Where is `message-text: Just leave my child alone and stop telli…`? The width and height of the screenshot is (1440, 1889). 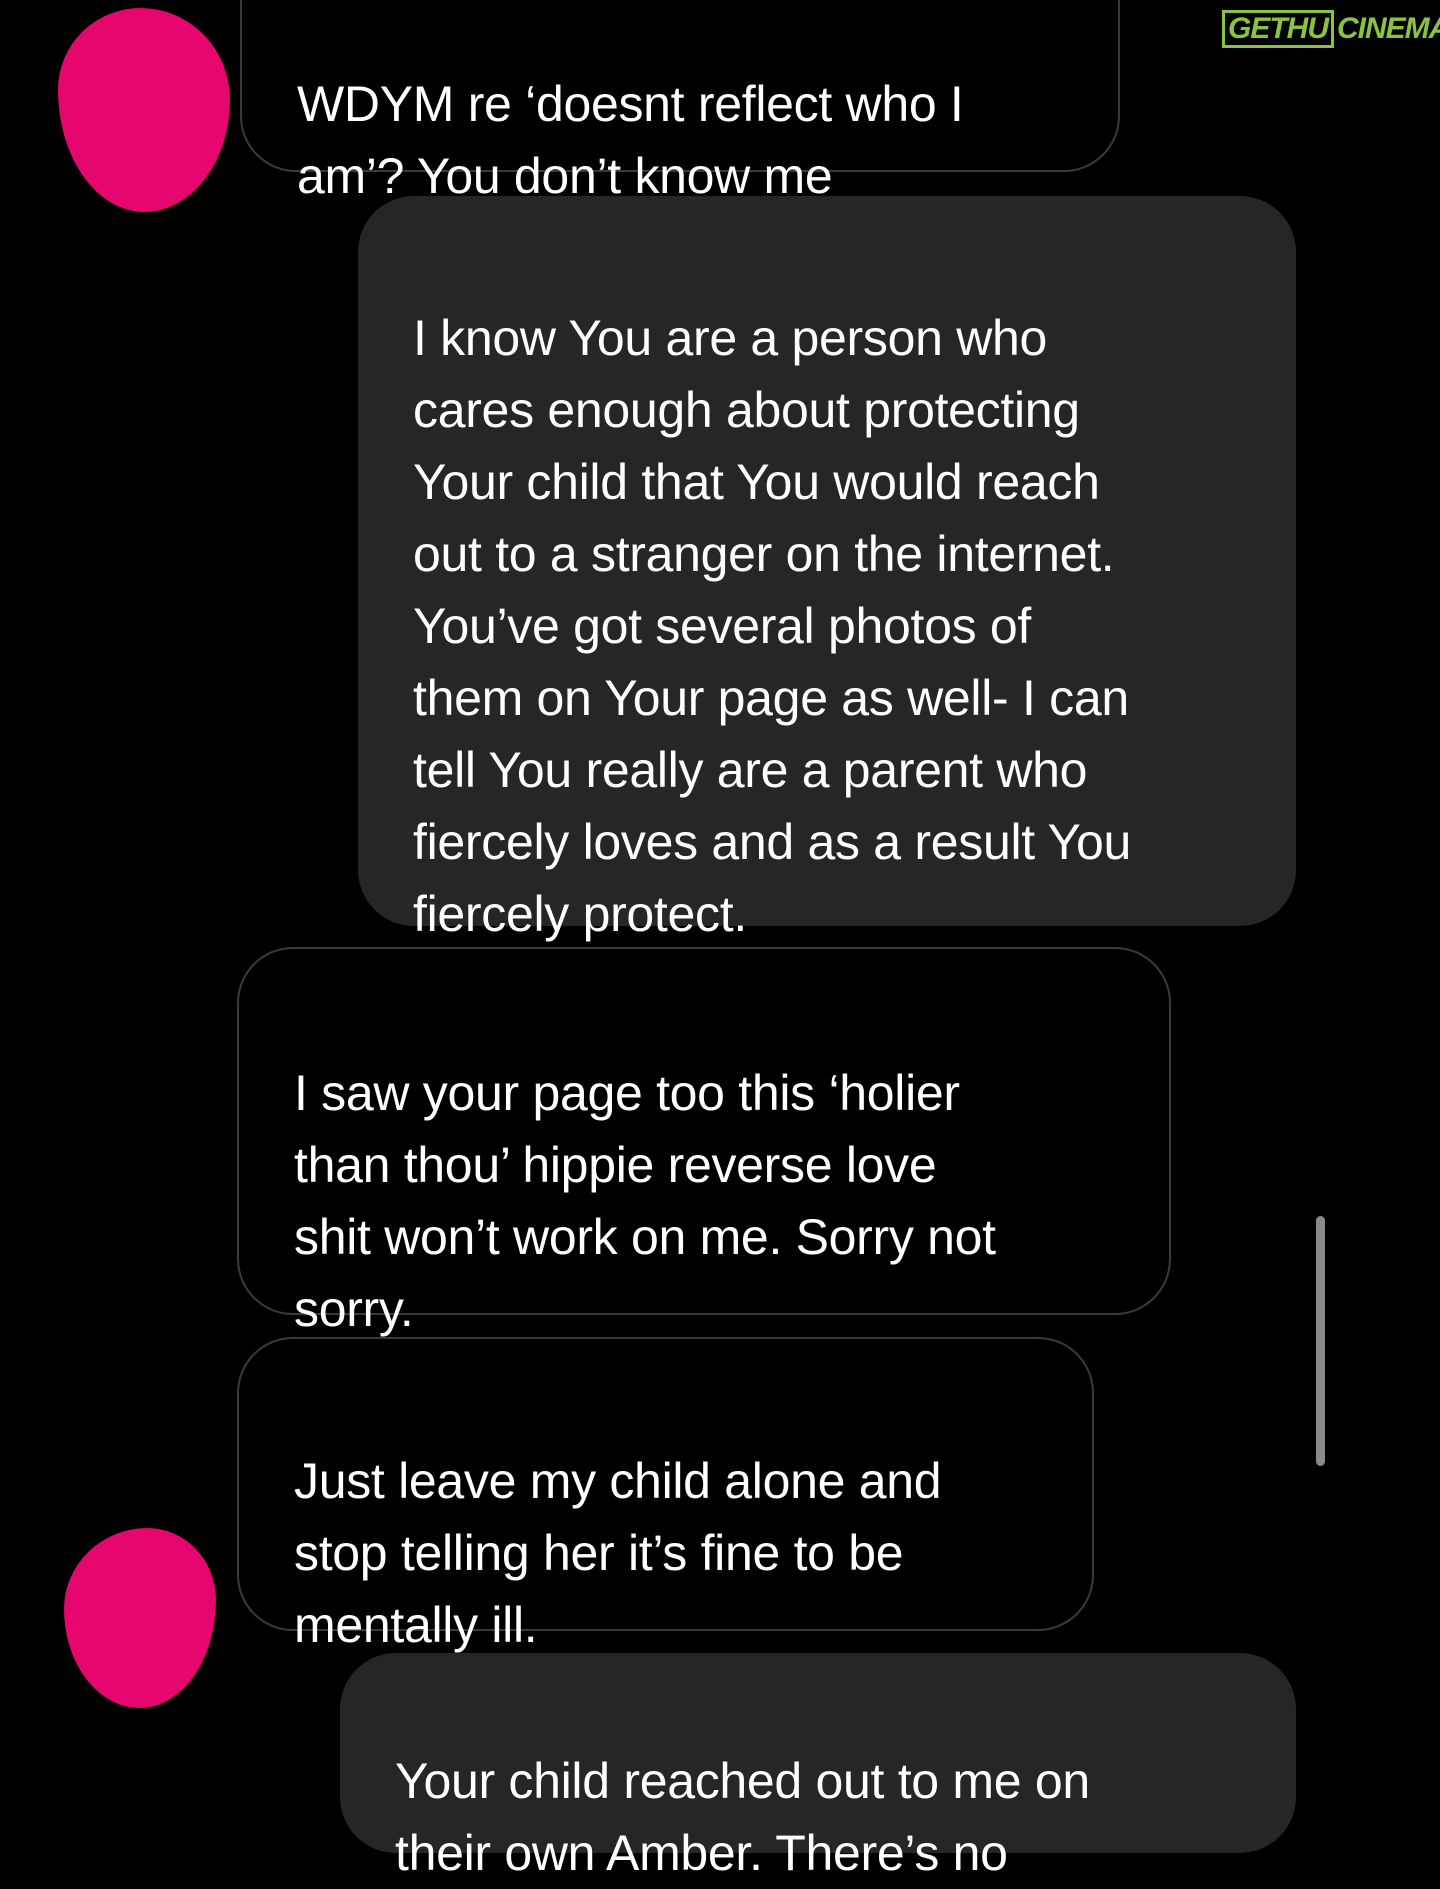
message-text: Just leave my child alone and stop telli… is located at coordinates (618, 1553).